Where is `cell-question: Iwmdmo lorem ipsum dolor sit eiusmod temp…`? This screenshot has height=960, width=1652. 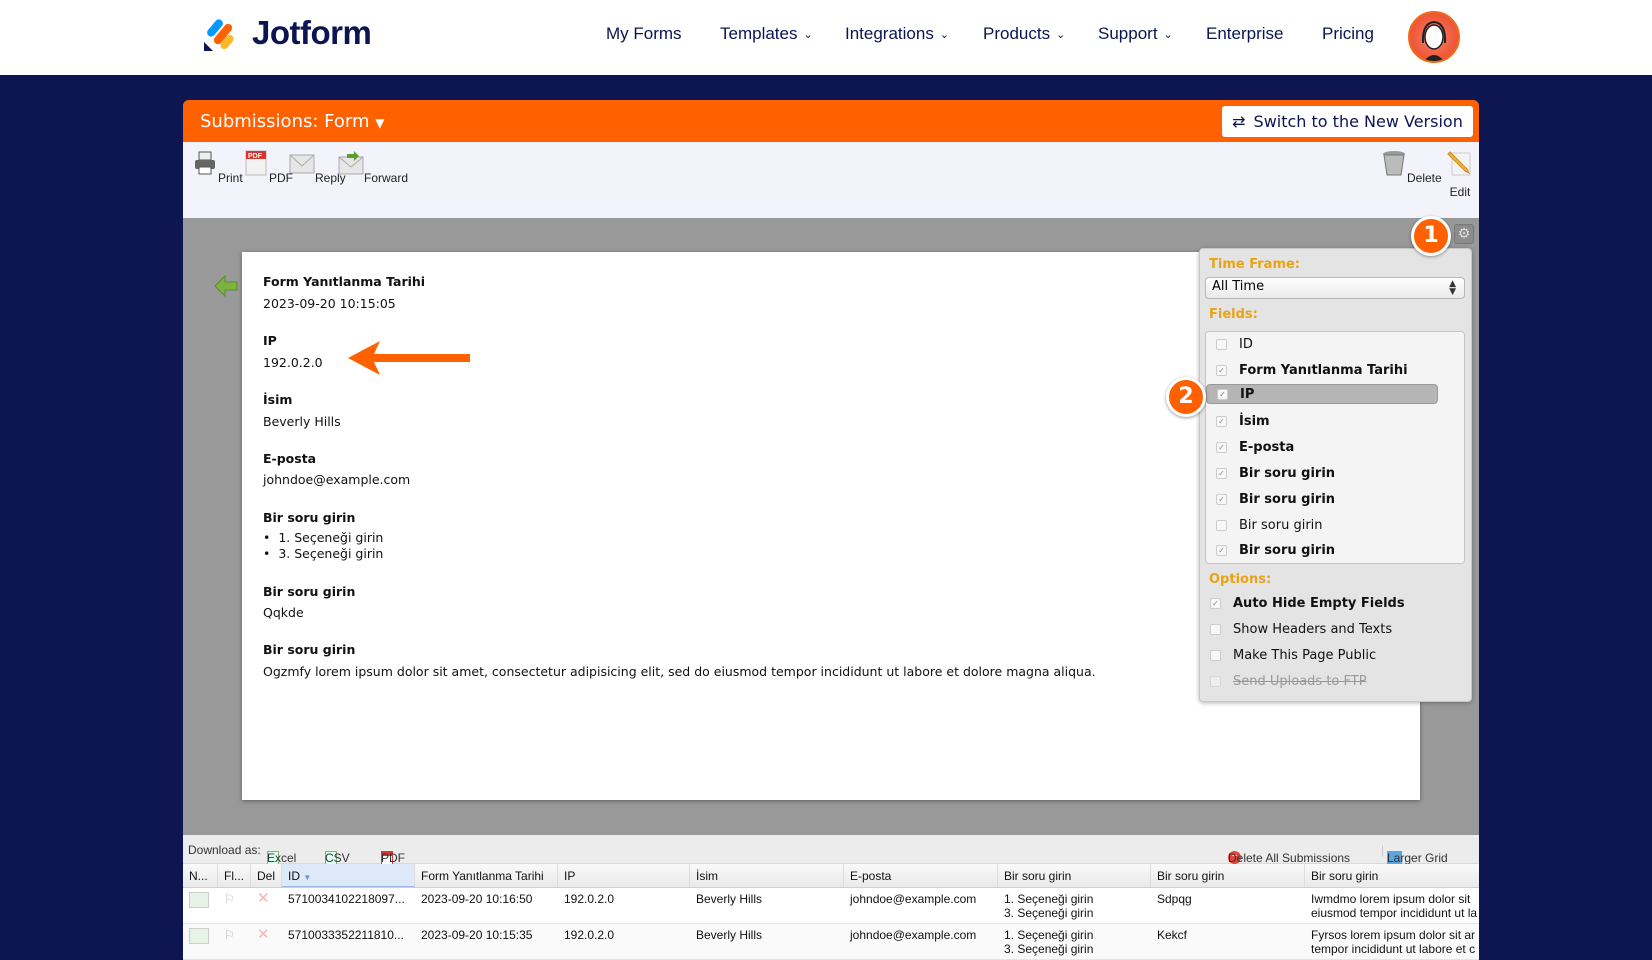 cell-question: Iwmdmo lorem ipsum dolor sit eiusmod temp… is located at coordinates (1392, 905).